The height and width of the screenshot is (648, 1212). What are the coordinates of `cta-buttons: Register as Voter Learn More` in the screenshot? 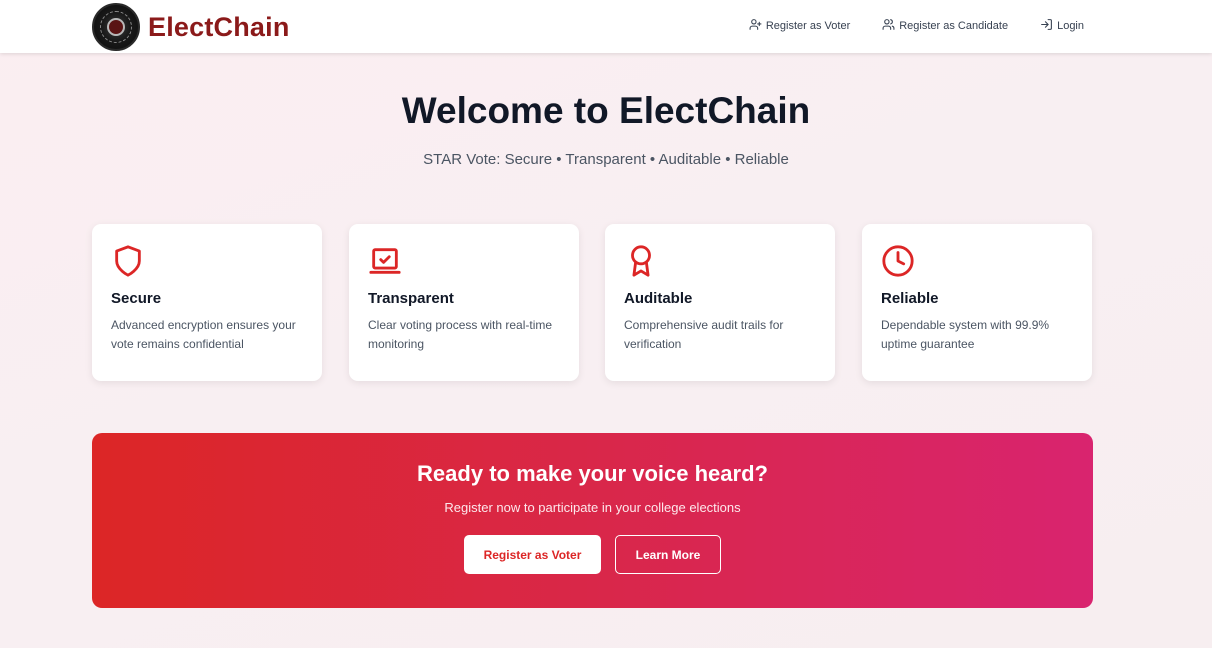 It's located at (592, 554).